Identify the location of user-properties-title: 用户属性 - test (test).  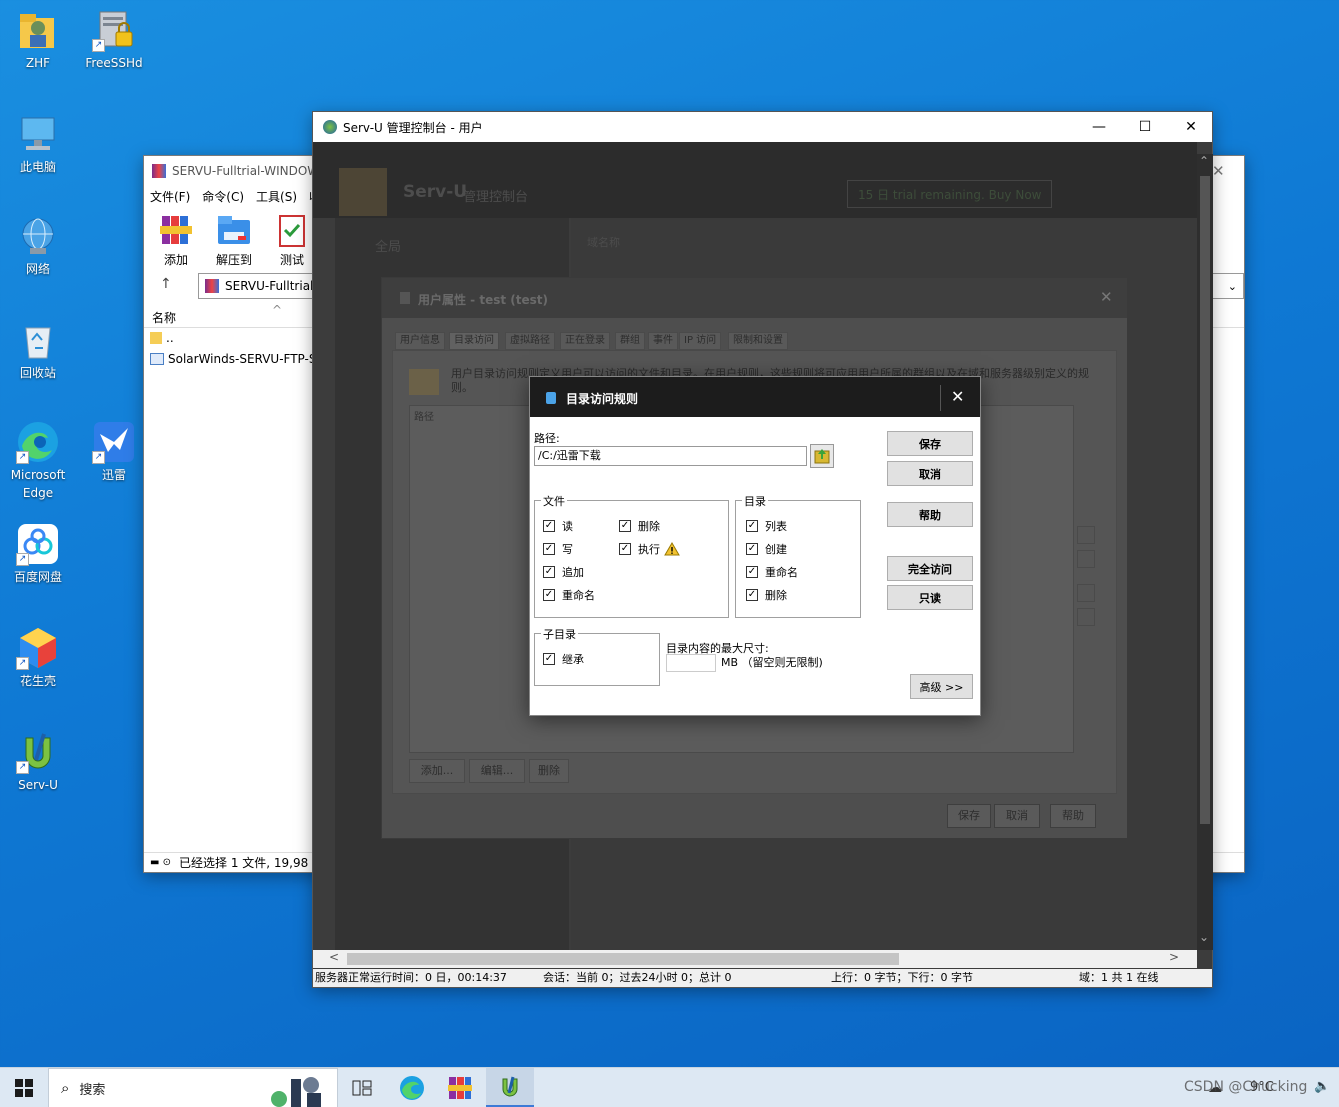
(483, 300).